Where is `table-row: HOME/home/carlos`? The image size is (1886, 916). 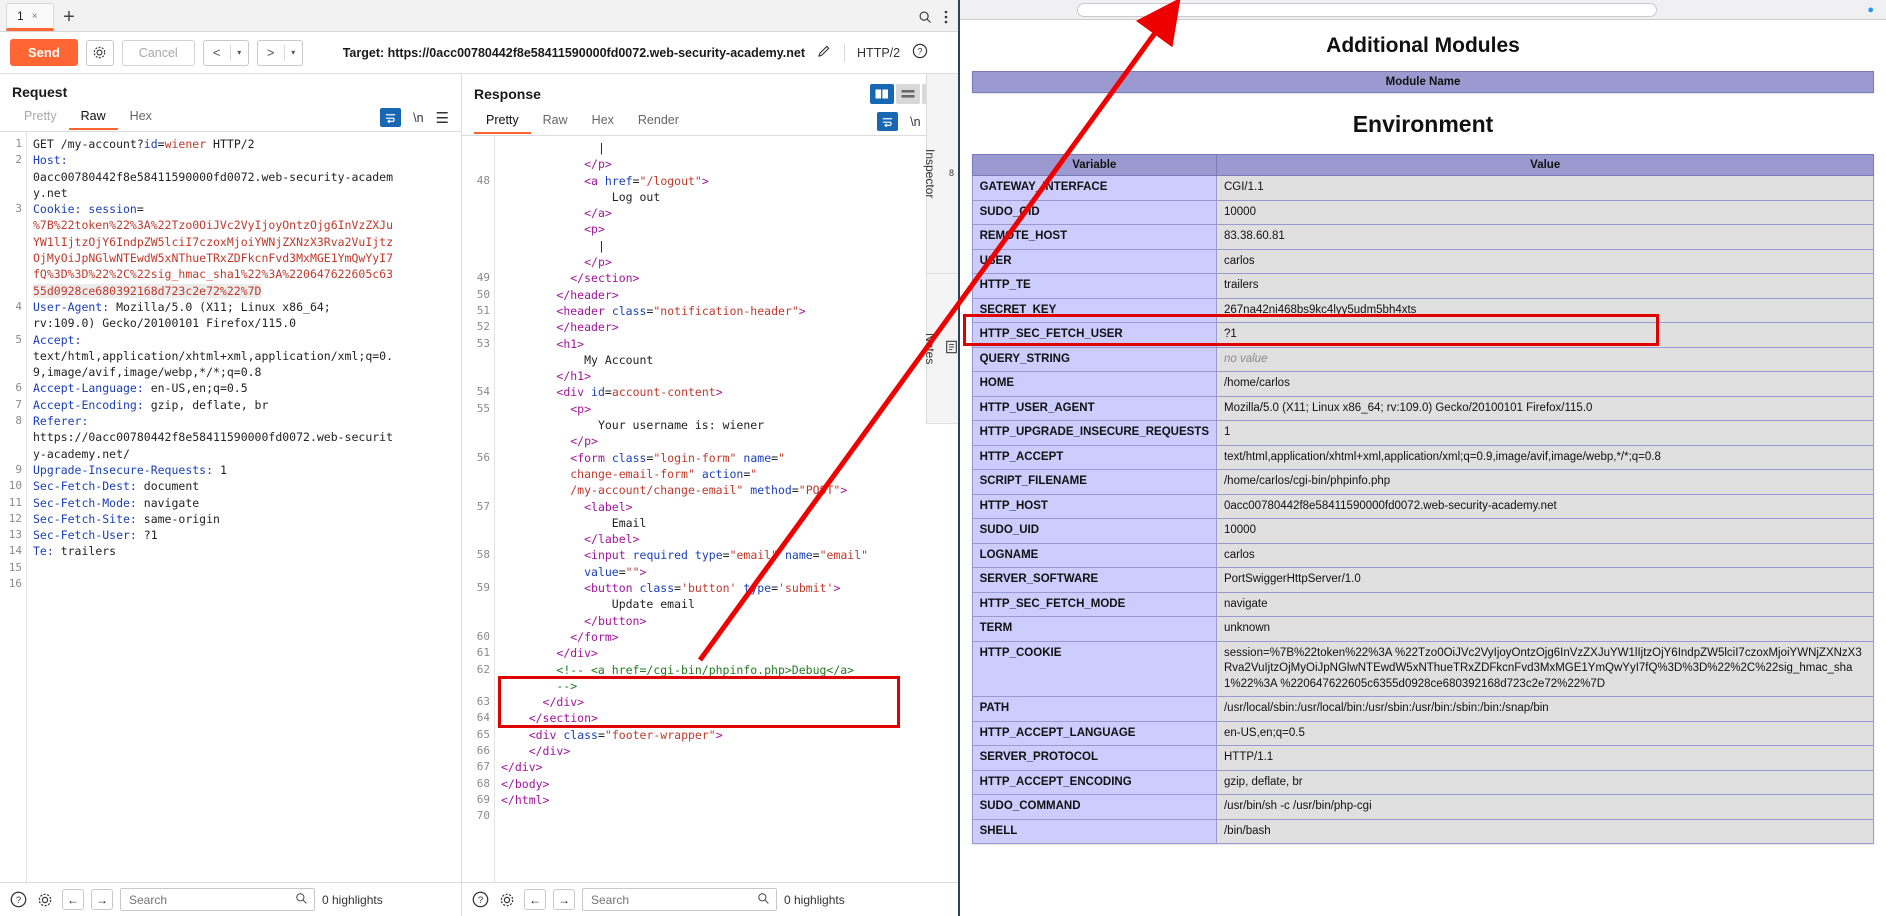
table-row: HOME/home/carlos is located at coordinates (1423, 384).